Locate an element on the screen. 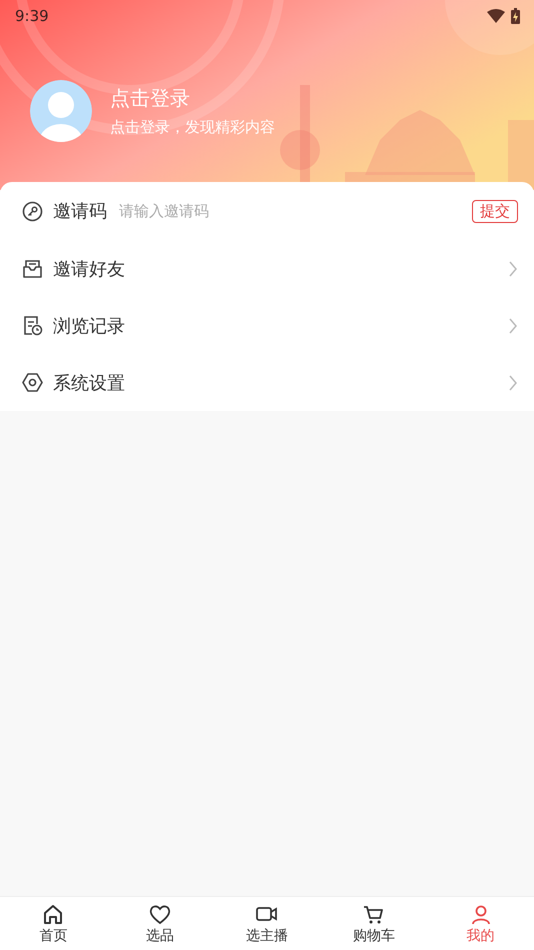 This screenshot has width=534, height=950. battery-icon is located at coordinates (515, 16).